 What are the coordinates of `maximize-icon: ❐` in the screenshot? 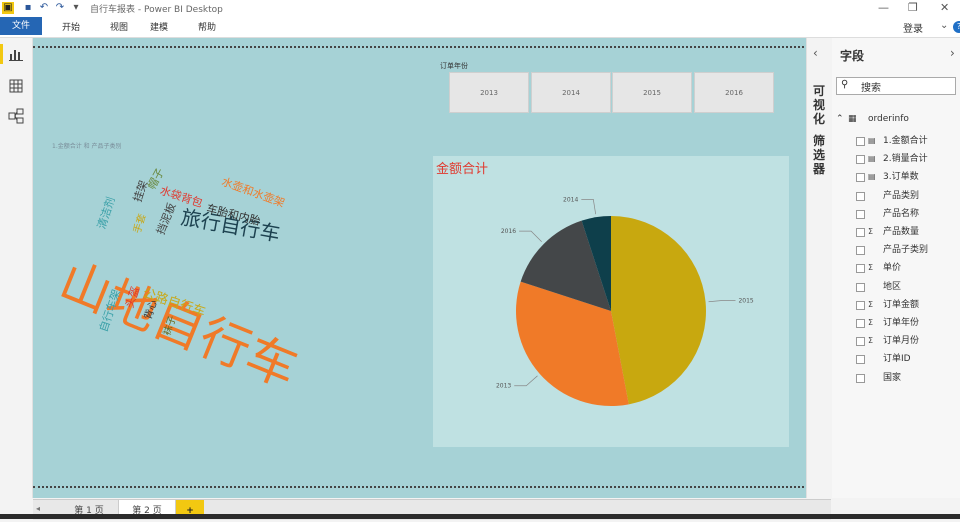 It's located at (913, 7).